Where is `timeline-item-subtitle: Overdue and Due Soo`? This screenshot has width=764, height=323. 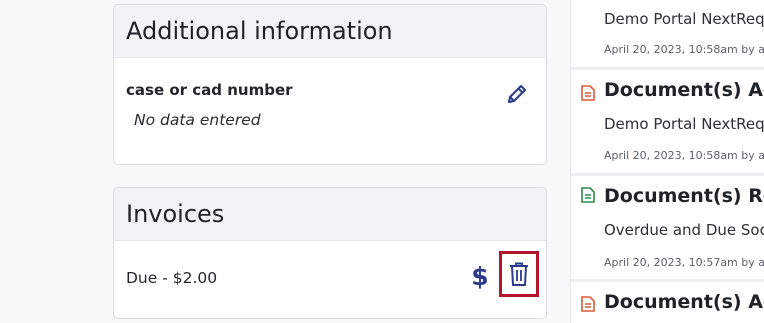 timeline-item-subtitle: Overdue and Due Soo is located at coordinates (684, 230).